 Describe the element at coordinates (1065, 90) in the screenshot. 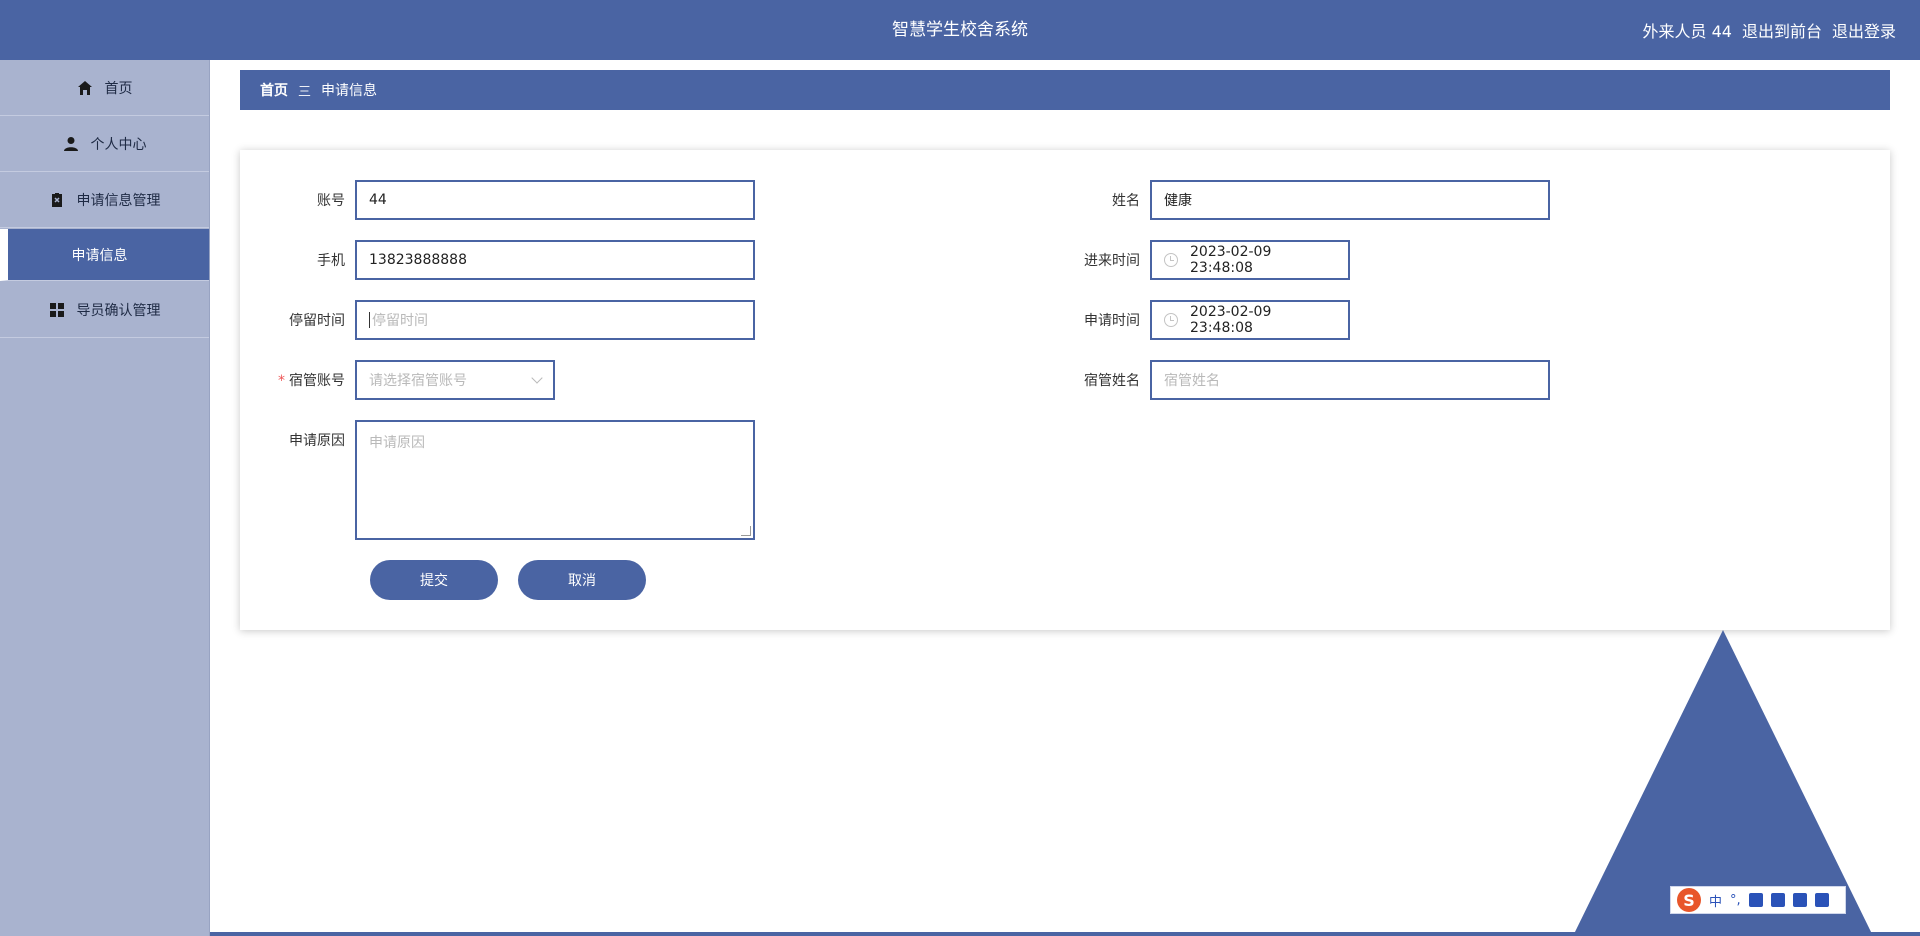

I see `breadcrumb: 首页 三 申请信息` at that location.